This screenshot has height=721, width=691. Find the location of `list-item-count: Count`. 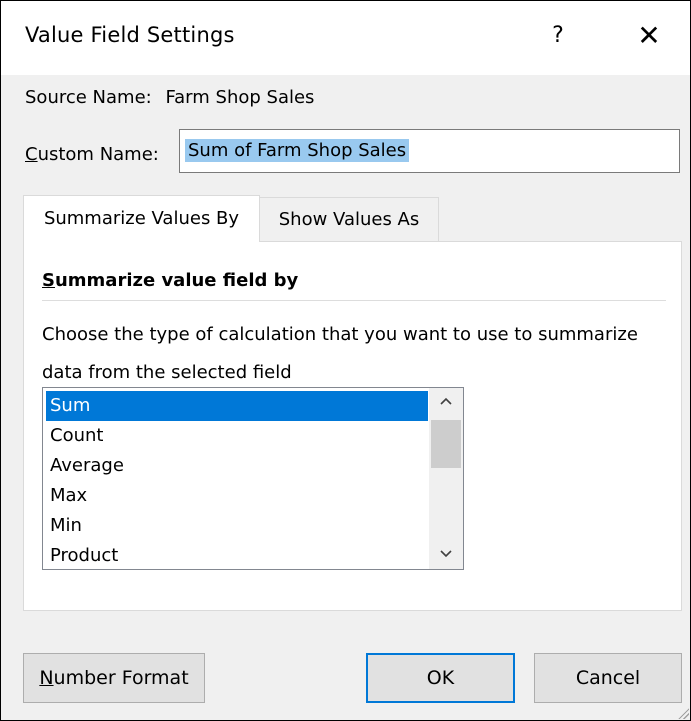

list-item-count: Count is located at coordinates (237, 436).